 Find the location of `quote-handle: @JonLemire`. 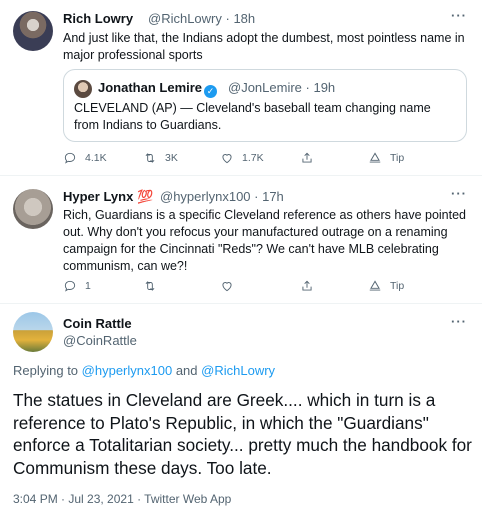

quote-handle: @JonLemire is located at coordinates (265, 87).